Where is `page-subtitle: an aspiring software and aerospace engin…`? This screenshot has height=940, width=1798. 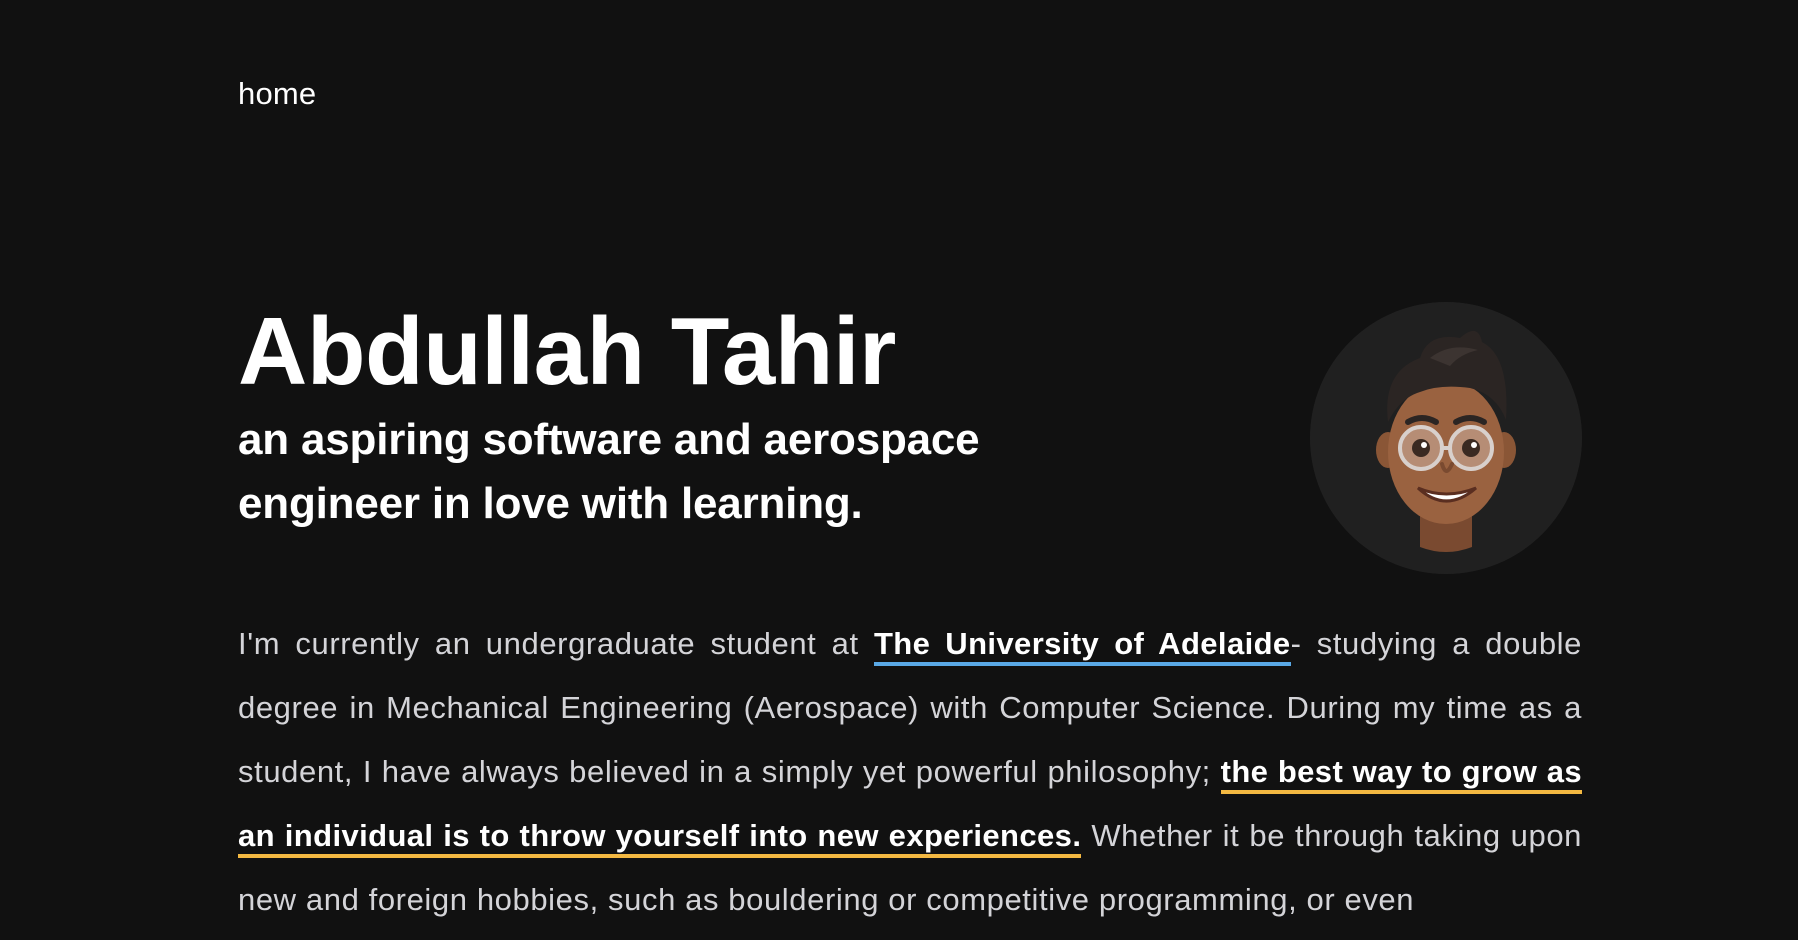
page-subtitle: an aspiring software and aerospace engin… is located at coordinates (609, 471).